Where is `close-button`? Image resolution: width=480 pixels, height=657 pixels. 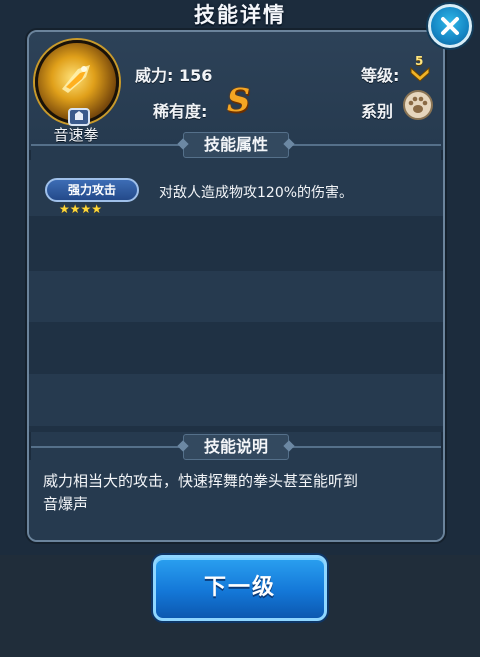
close-button is located at coordinates (450, 26).